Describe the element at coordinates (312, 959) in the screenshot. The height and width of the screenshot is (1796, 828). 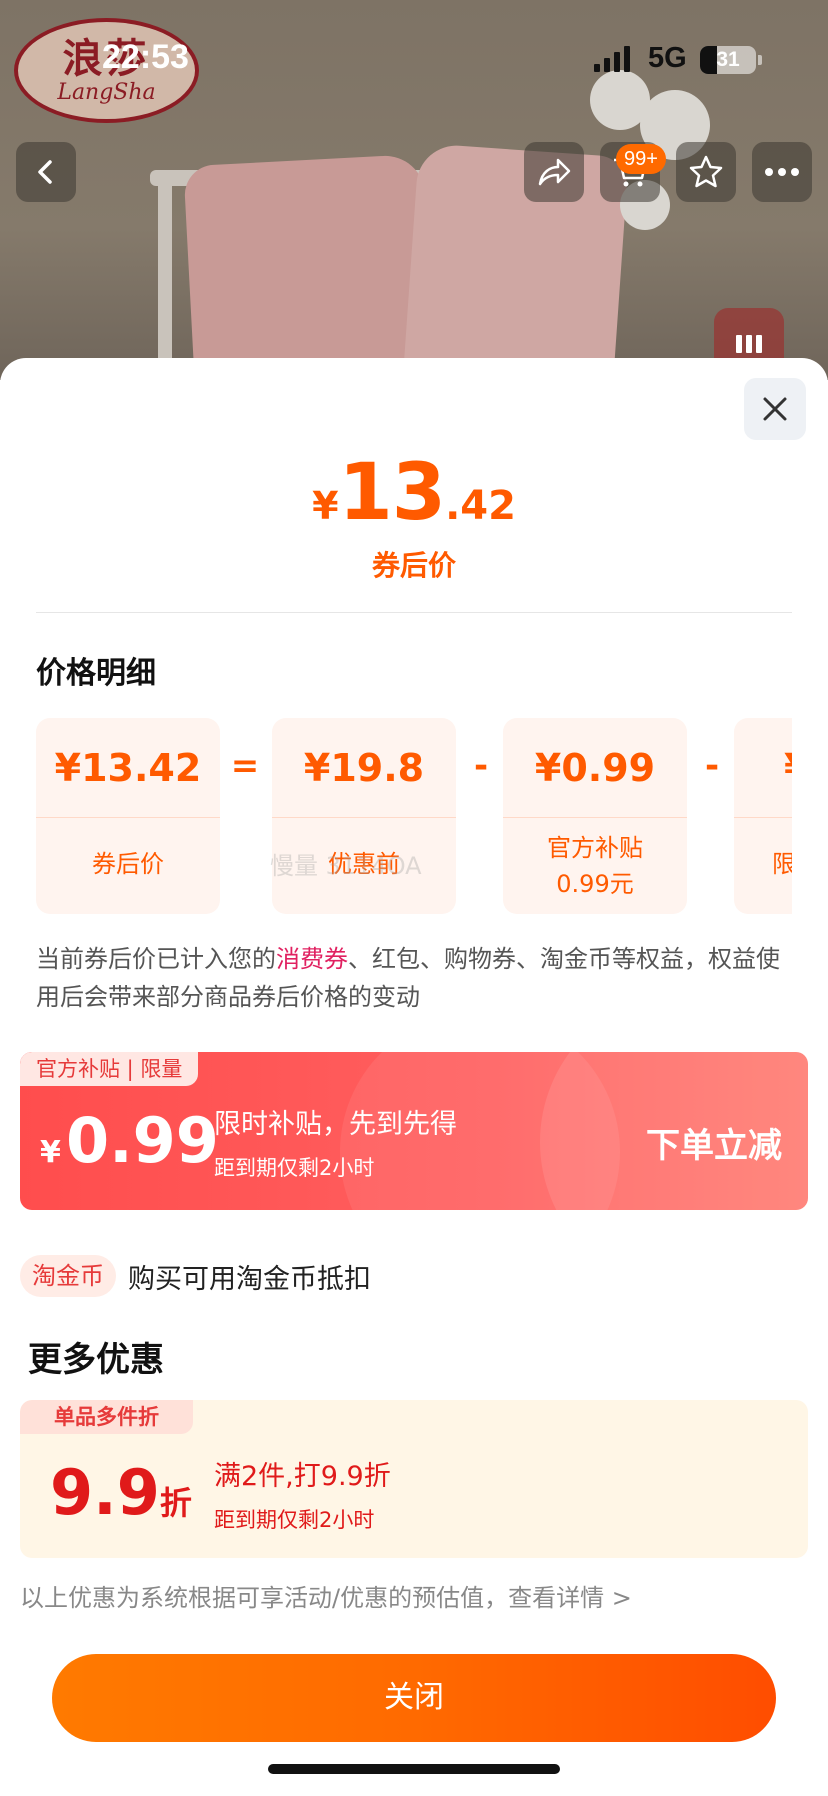
I see `consumption-coupon-link: 消费券` at that location.